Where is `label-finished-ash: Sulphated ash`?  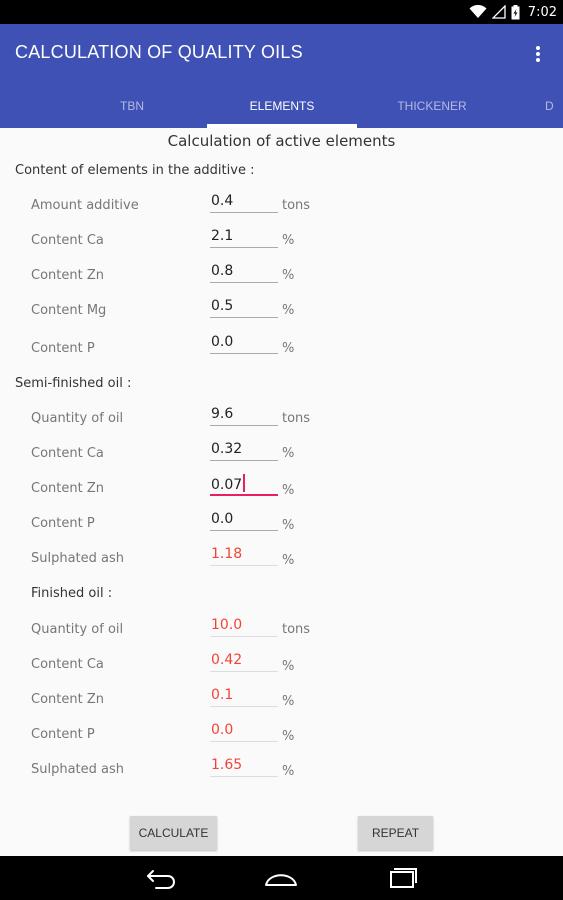 label-finished-ash: Sulphated ash is located at coordinates (78, 769).